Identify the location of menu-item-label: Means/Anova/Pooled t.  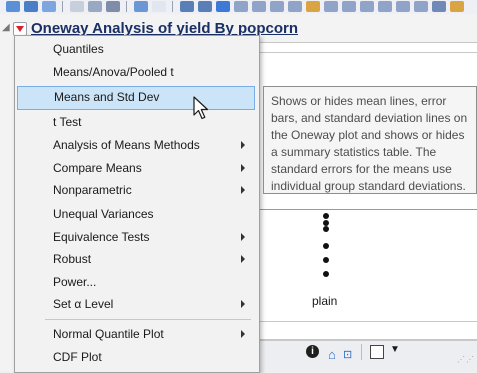
(113, 72).